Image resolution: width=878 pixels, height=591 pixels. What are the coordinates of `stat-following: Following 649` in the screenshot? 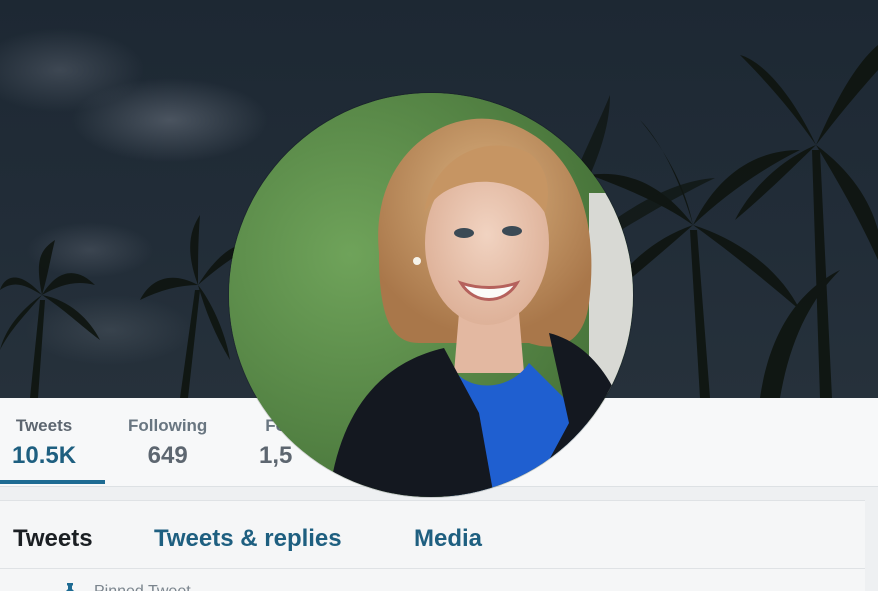 It's located at (167, 443).